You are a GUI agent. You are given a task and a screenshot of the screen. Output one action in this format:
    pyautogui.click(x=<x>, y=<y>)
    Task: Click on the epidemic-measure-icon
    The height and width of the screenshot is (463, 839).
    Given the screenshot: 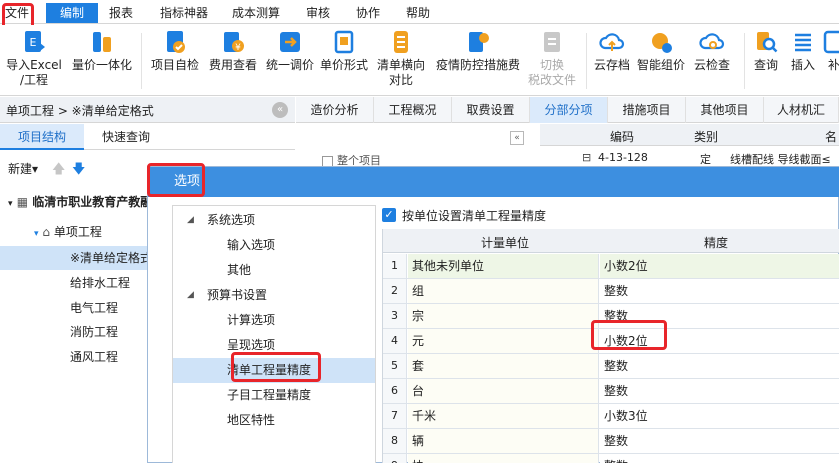 What is the action you would take?
    pyautogui.click(x=478, y=42)
    